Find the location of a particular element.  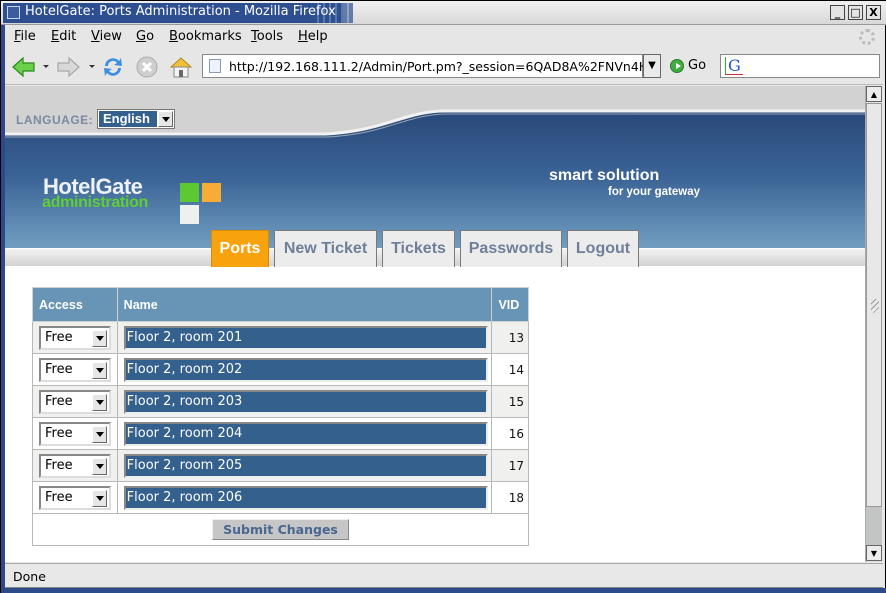

forward-button is located at coordinates (68, 67).